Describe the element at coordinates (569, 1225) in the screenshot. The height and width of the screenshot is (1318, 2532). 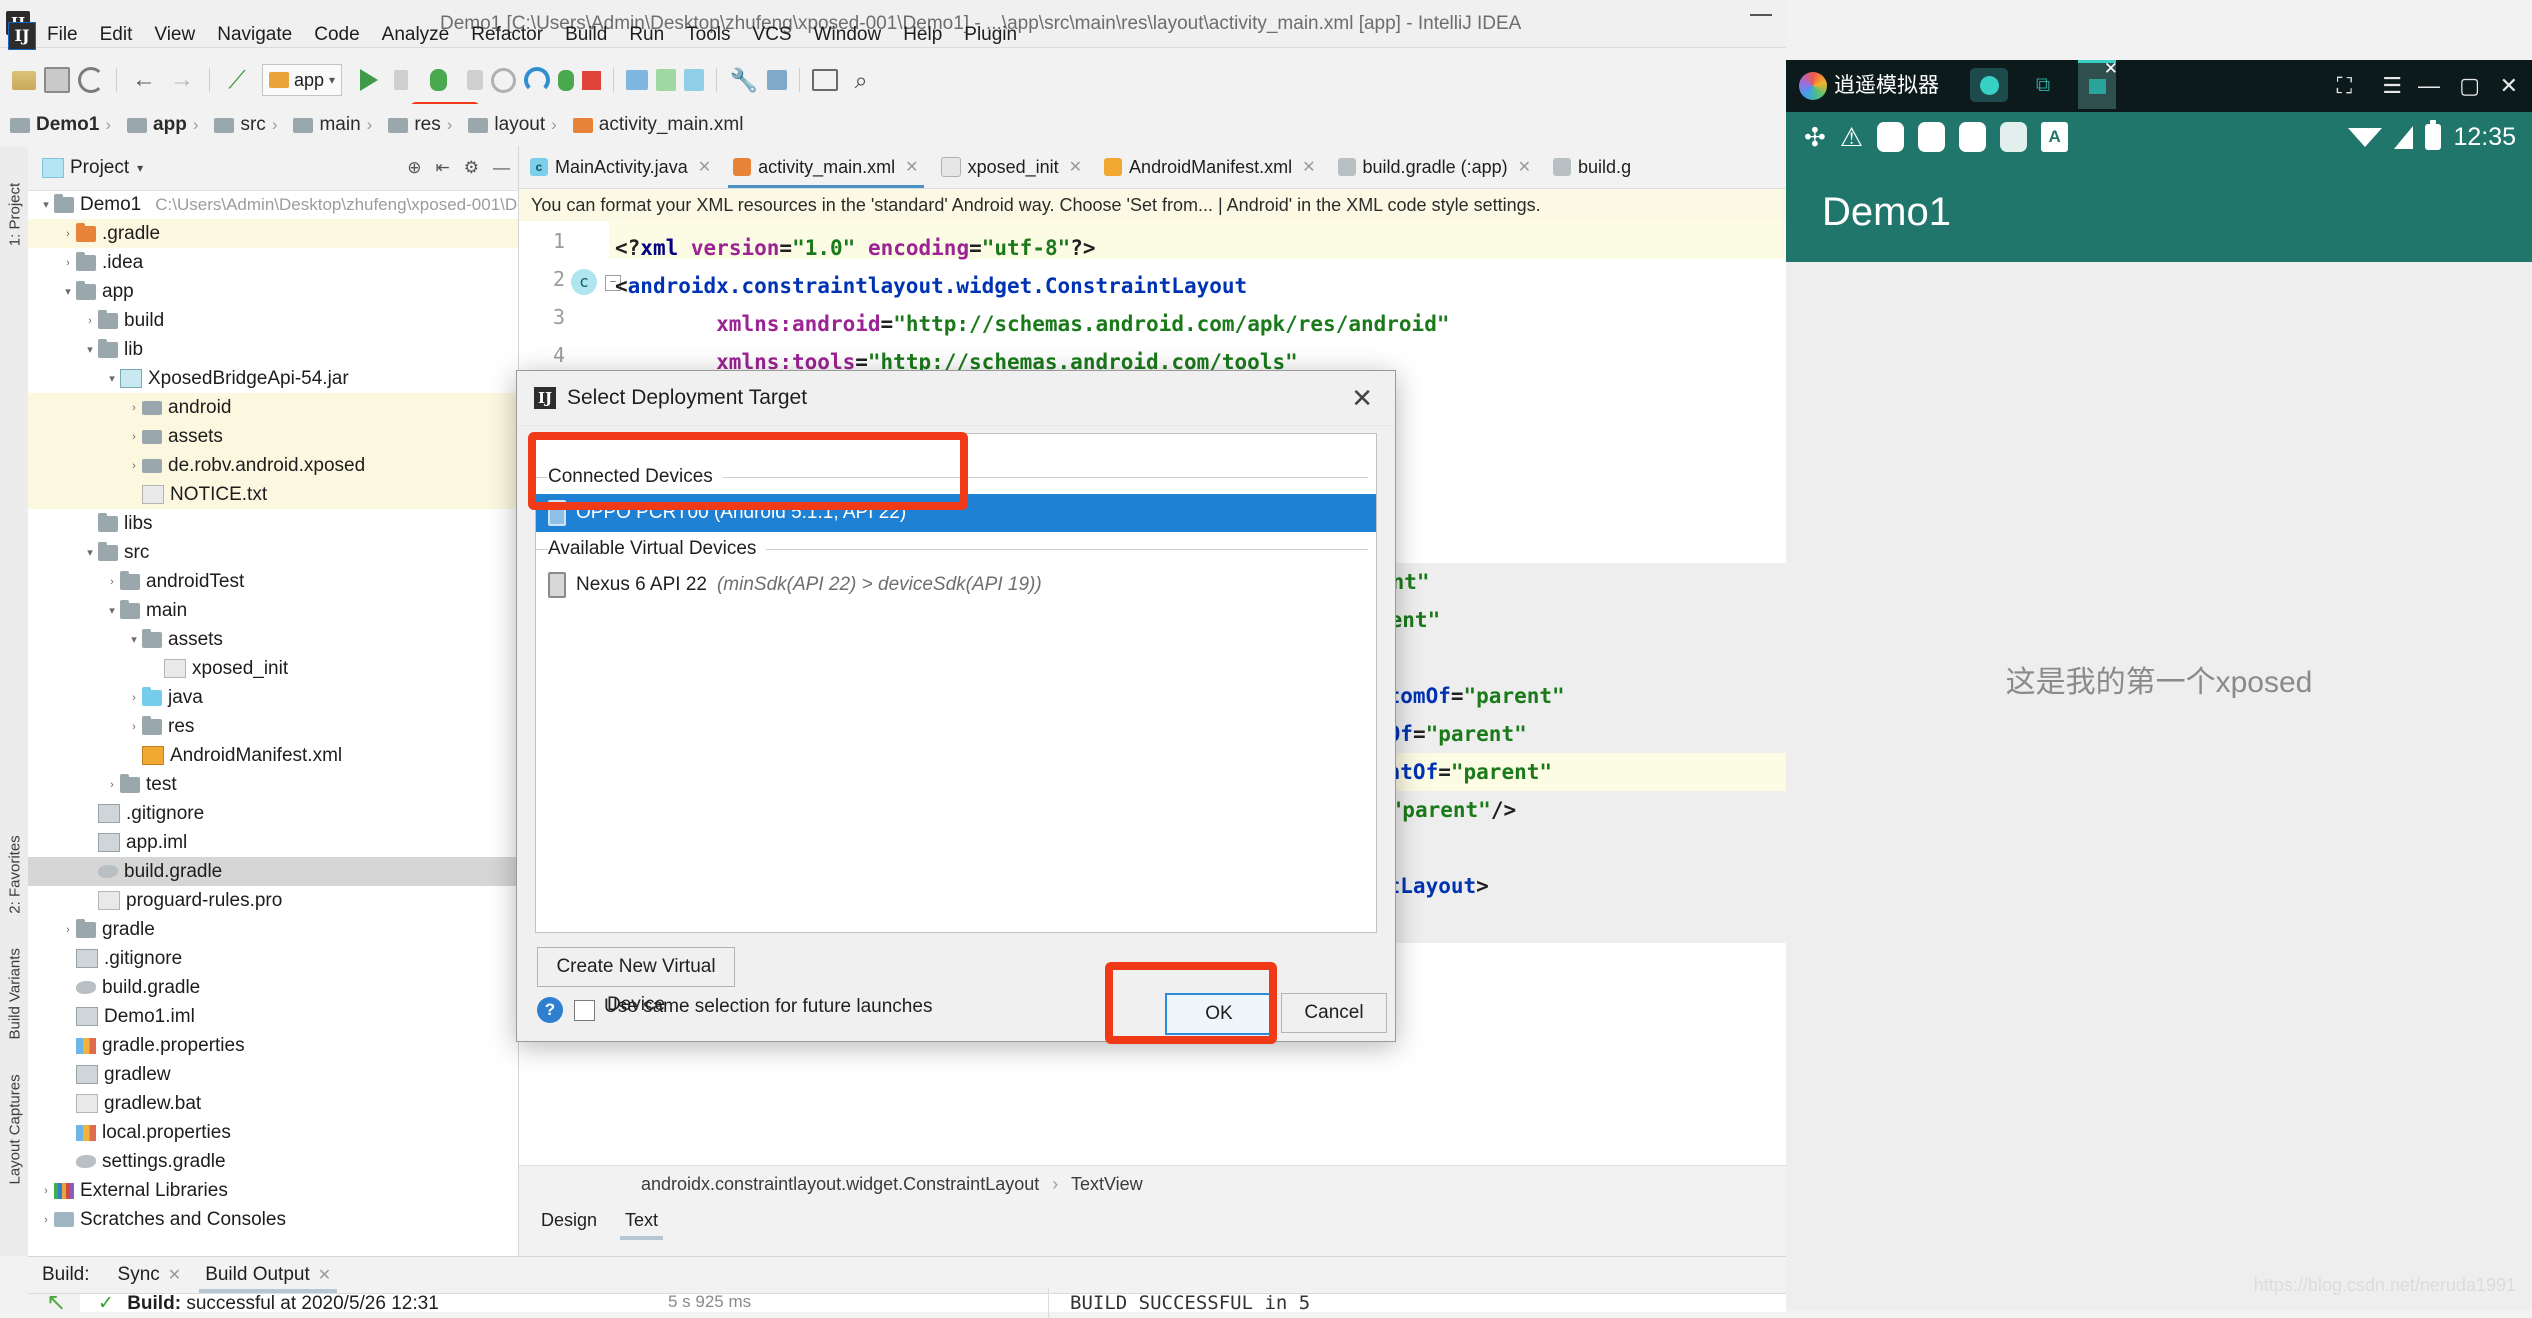
I see `tab-design: Design` at that location.